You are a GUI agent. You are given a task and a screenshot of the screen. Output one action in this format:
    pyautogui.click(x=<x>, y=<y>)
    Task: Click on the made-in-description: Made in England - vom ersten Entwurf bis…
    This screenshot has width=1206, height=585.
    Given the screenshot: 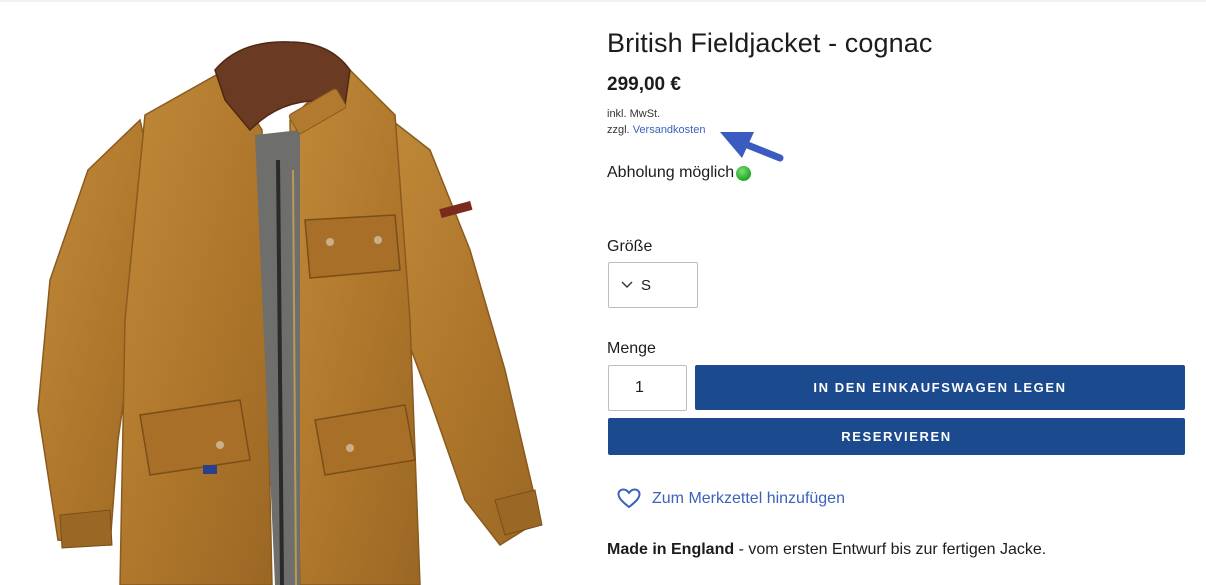 What is the action you would take?
    pyautogui.click(x=826, y=550)
    